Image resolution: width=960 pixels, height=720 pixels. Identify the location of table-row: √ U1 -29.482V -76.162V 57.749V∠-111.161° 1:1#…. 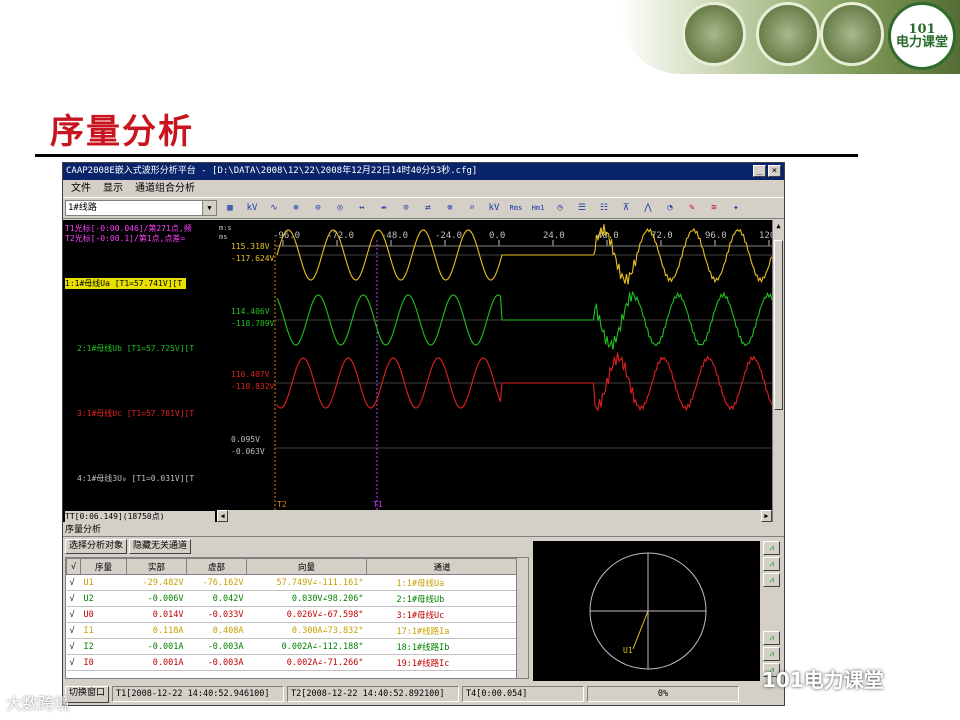
(292, 582).